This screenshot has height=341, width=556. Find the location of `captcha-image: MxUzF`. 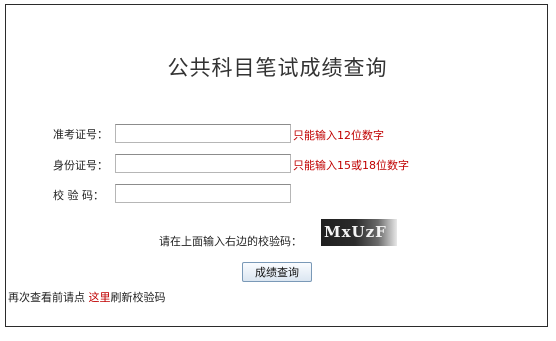

captcha-image: MxUzF is located at coordinates (359, 232).